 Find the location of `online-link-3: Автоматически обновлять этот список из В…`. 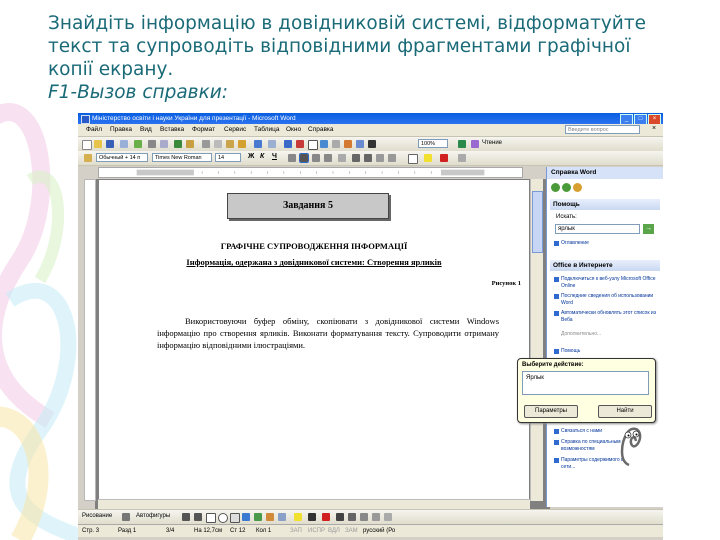

online-link-3: Автоматически обновлять этот список из В… is located at coordinates (611, 316).